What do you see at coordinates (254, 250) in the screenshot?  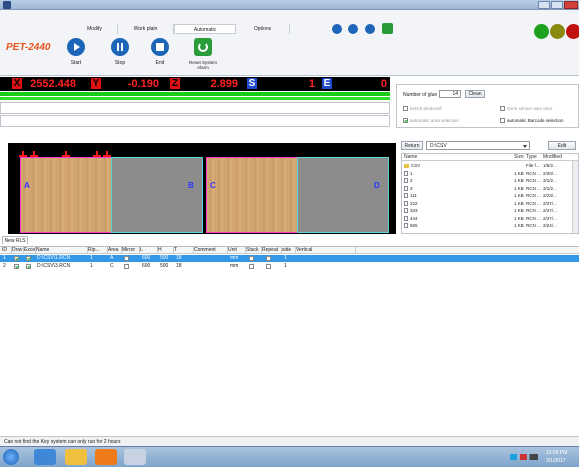 I see `table-header-cell: Stack` at bounding box center [254, 250].